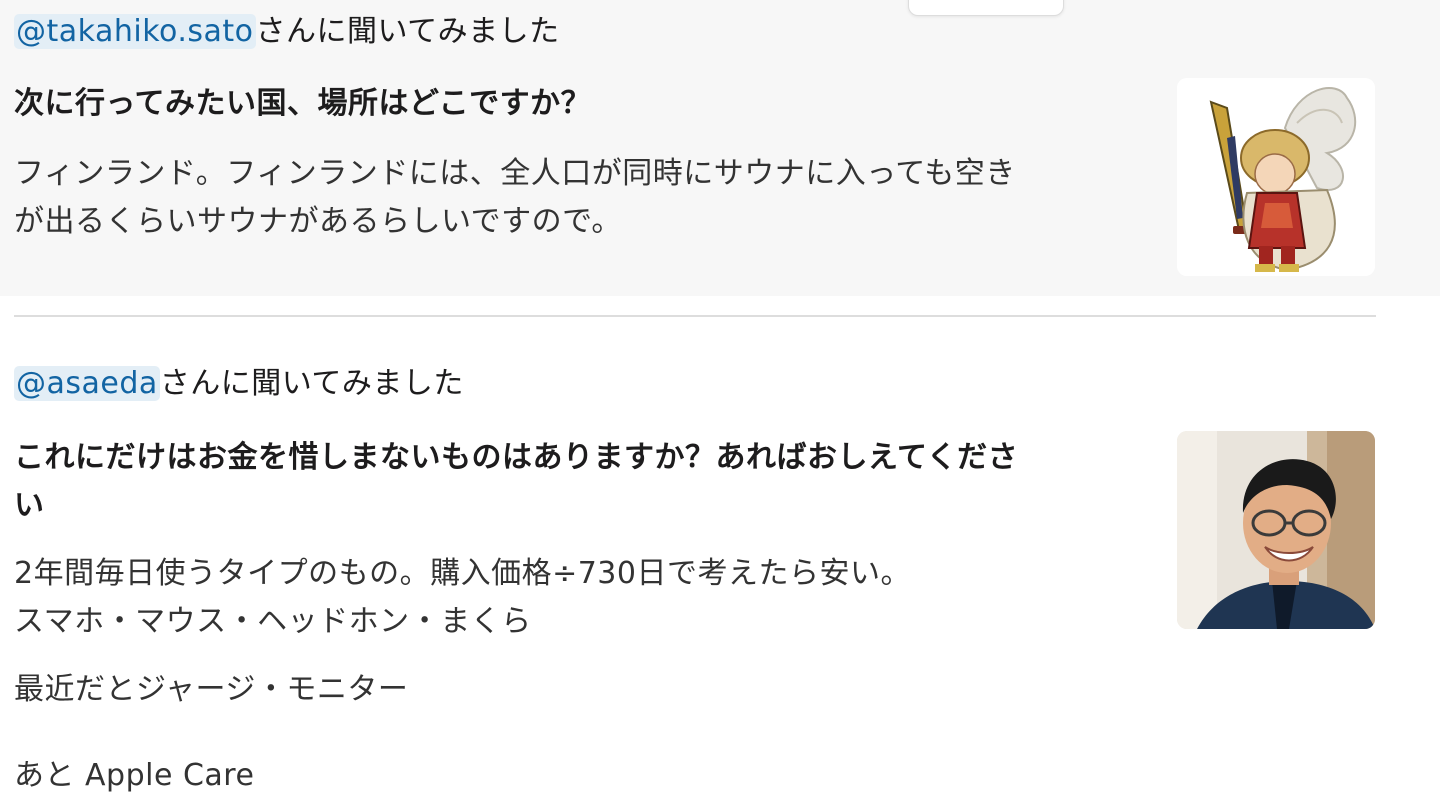 This screenshot has height=811, width=1440. I want to click on portrait-photo-icon, so click(1276, 530).